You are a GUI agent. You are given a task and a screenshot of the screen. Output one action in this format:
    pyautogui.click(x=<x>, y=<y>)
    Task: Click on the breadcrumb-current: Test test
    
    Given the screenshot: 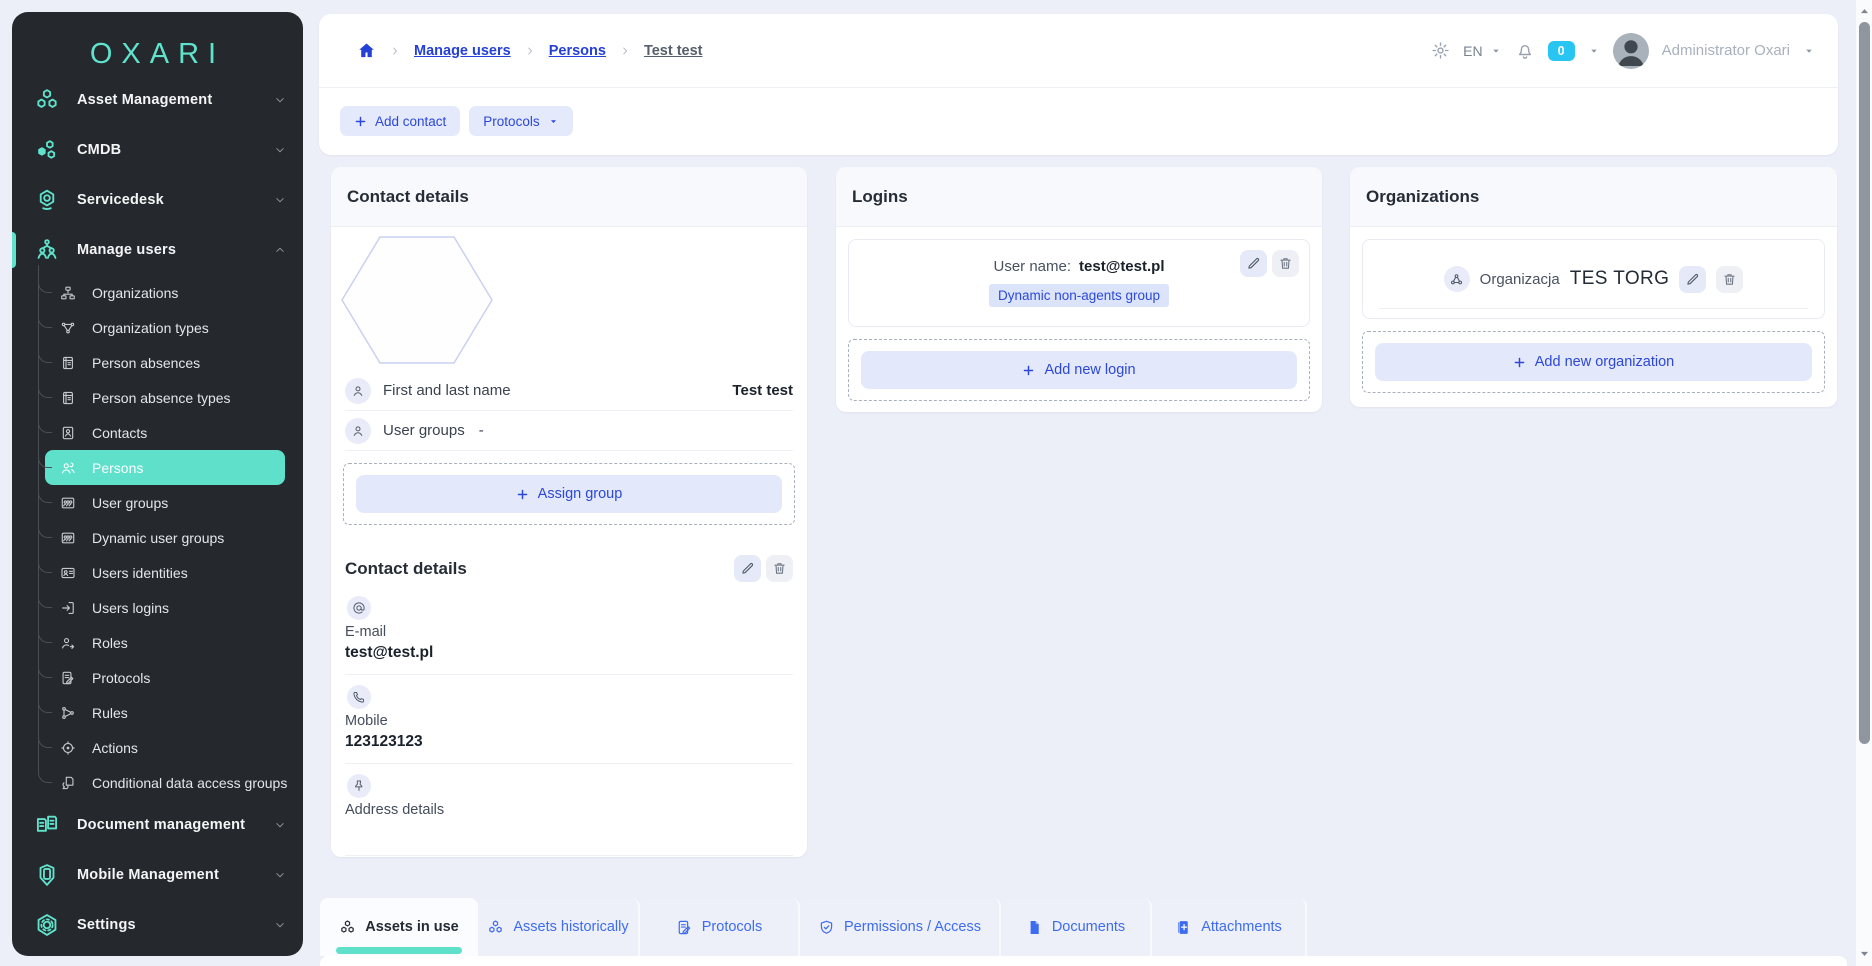 What is the action you would take?
    pyautogui.click(x=673, y=50)
    